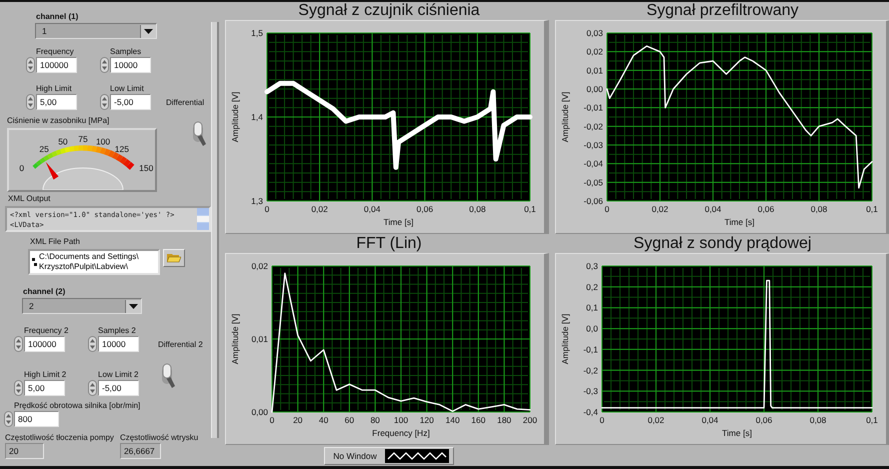 The width and height of the screenshot is (889, 469). I want to click on value-display: 20, so click(24, 451).